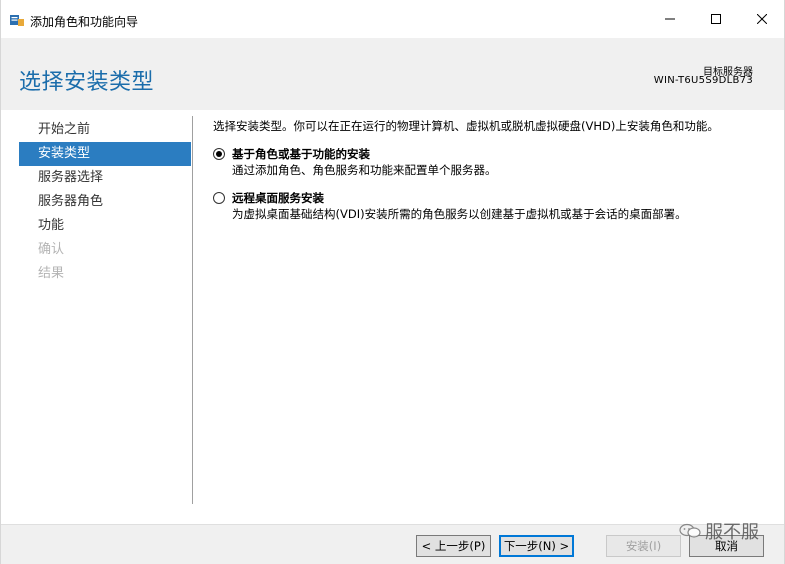  What do you see at coordinates (703, 80) in the screenshot?
I see `destination-server-name: WIN-T6U5S9DLB73` at bounding box center [703, 80].